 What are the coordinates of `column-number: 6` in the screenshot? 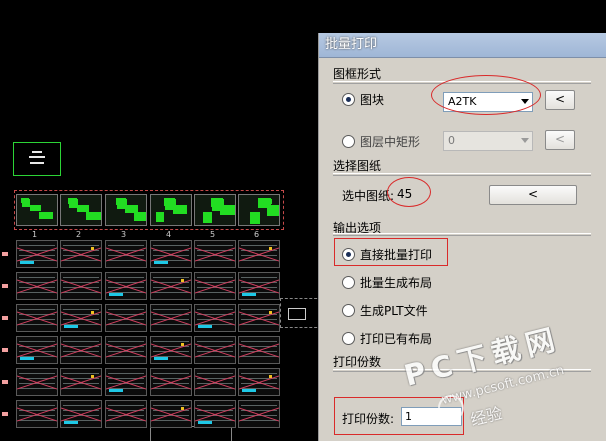 It's located at (257, 234).